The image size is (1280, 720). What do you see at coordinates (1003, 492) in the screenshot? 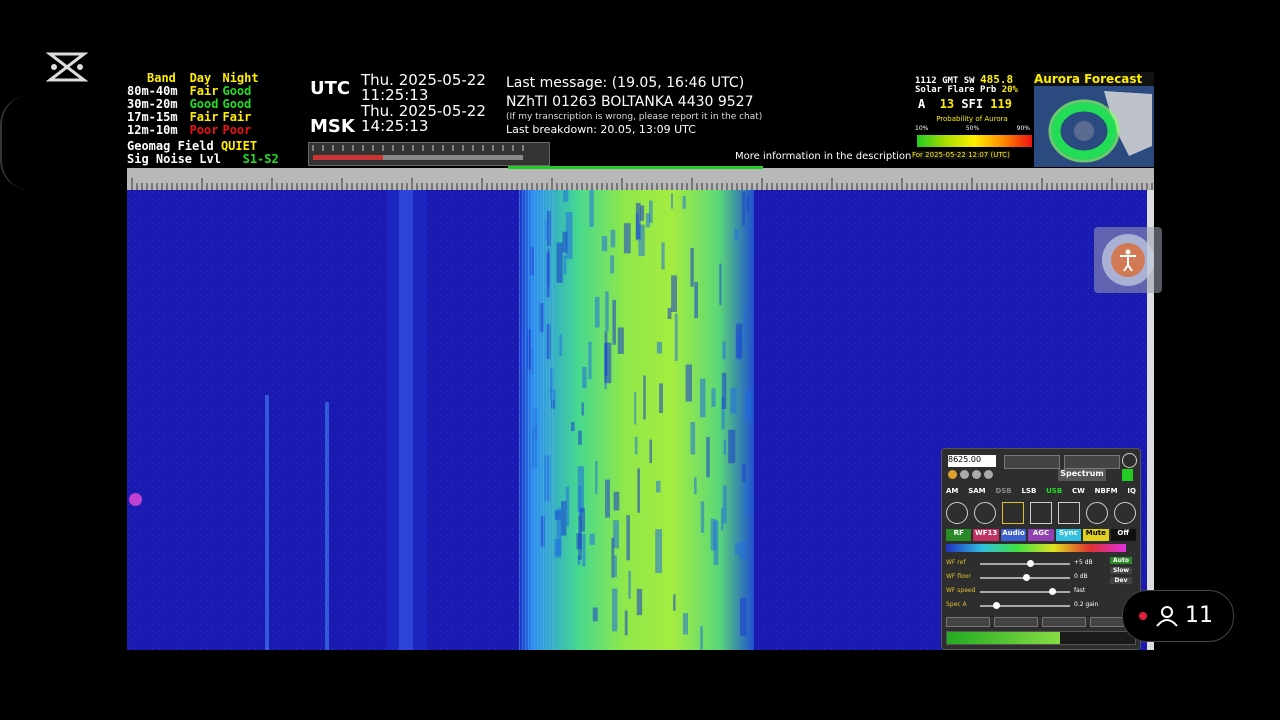
I see `mode-button: DSB` at bounding box center [1003, 492].